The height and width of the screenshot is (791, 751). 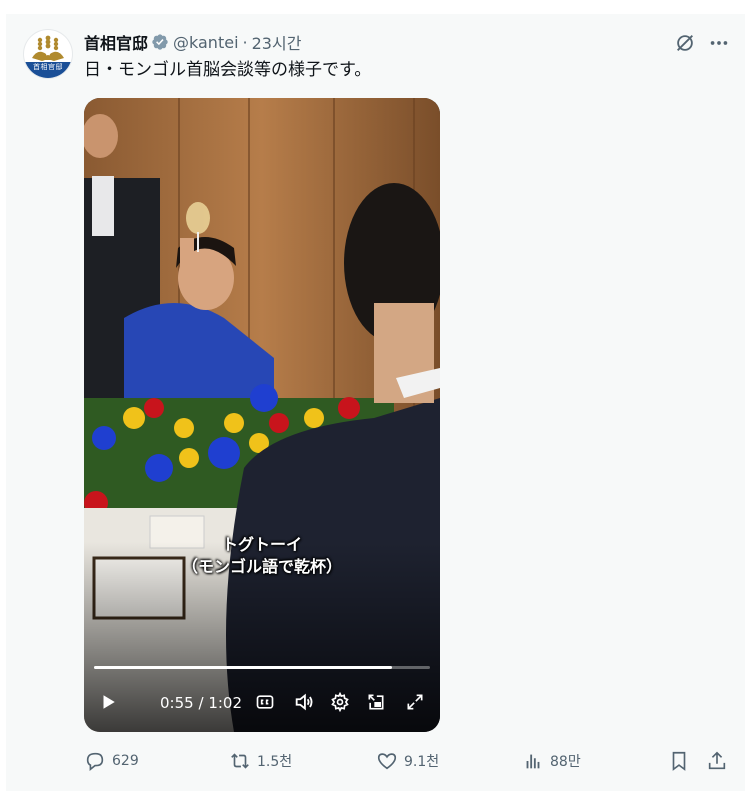 What do you see at coordinates (422, 762) in the screenshot?
I see `like-count: 9.1천` at bounding box center [422, 762].